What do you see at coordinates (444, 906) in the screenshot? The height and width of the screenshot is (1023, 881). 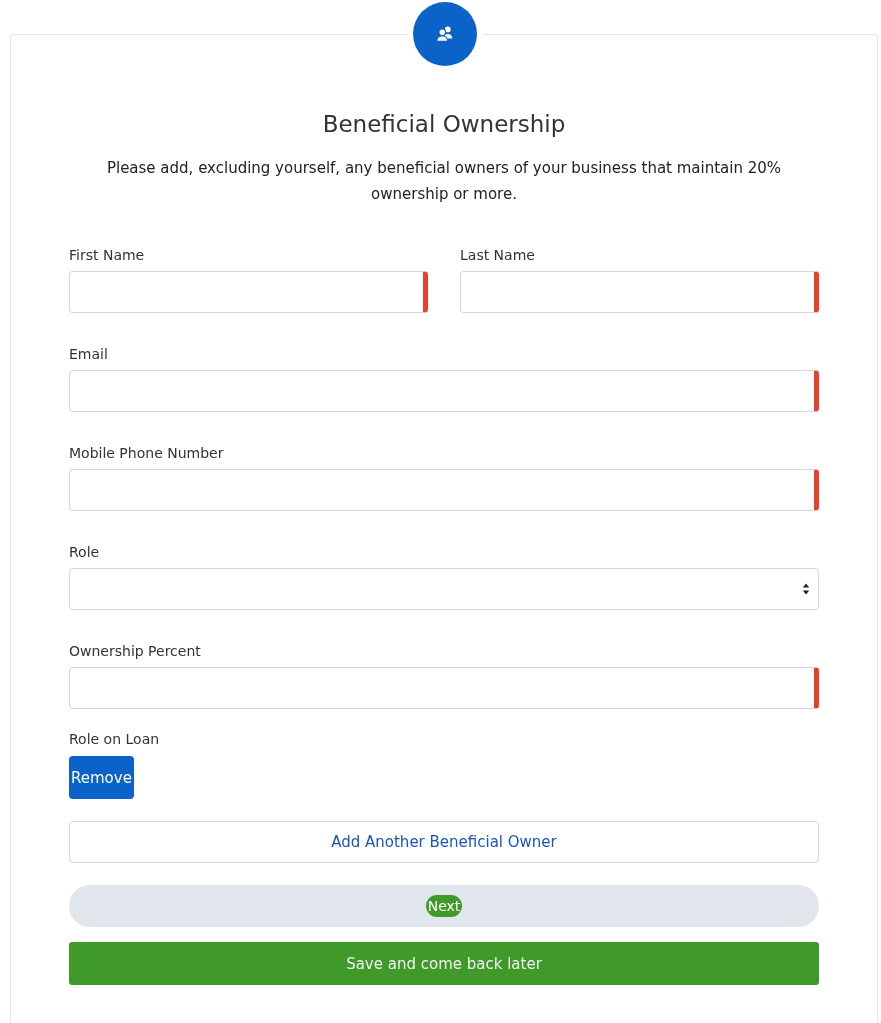 I see `next-button: Next` at bounding box center [444, 906].